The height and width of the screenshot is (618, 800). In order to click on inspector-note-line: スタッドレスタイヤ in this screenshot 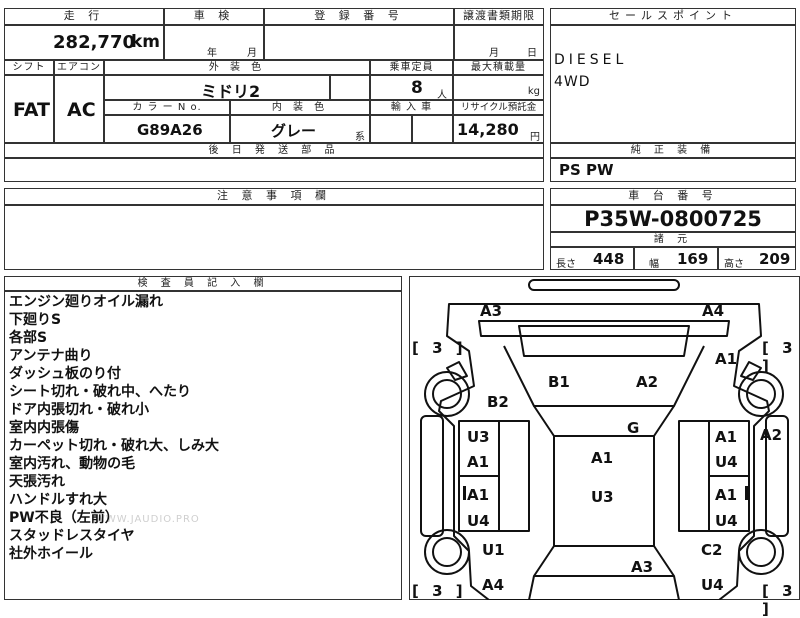, I will do `click(72, 536)`.